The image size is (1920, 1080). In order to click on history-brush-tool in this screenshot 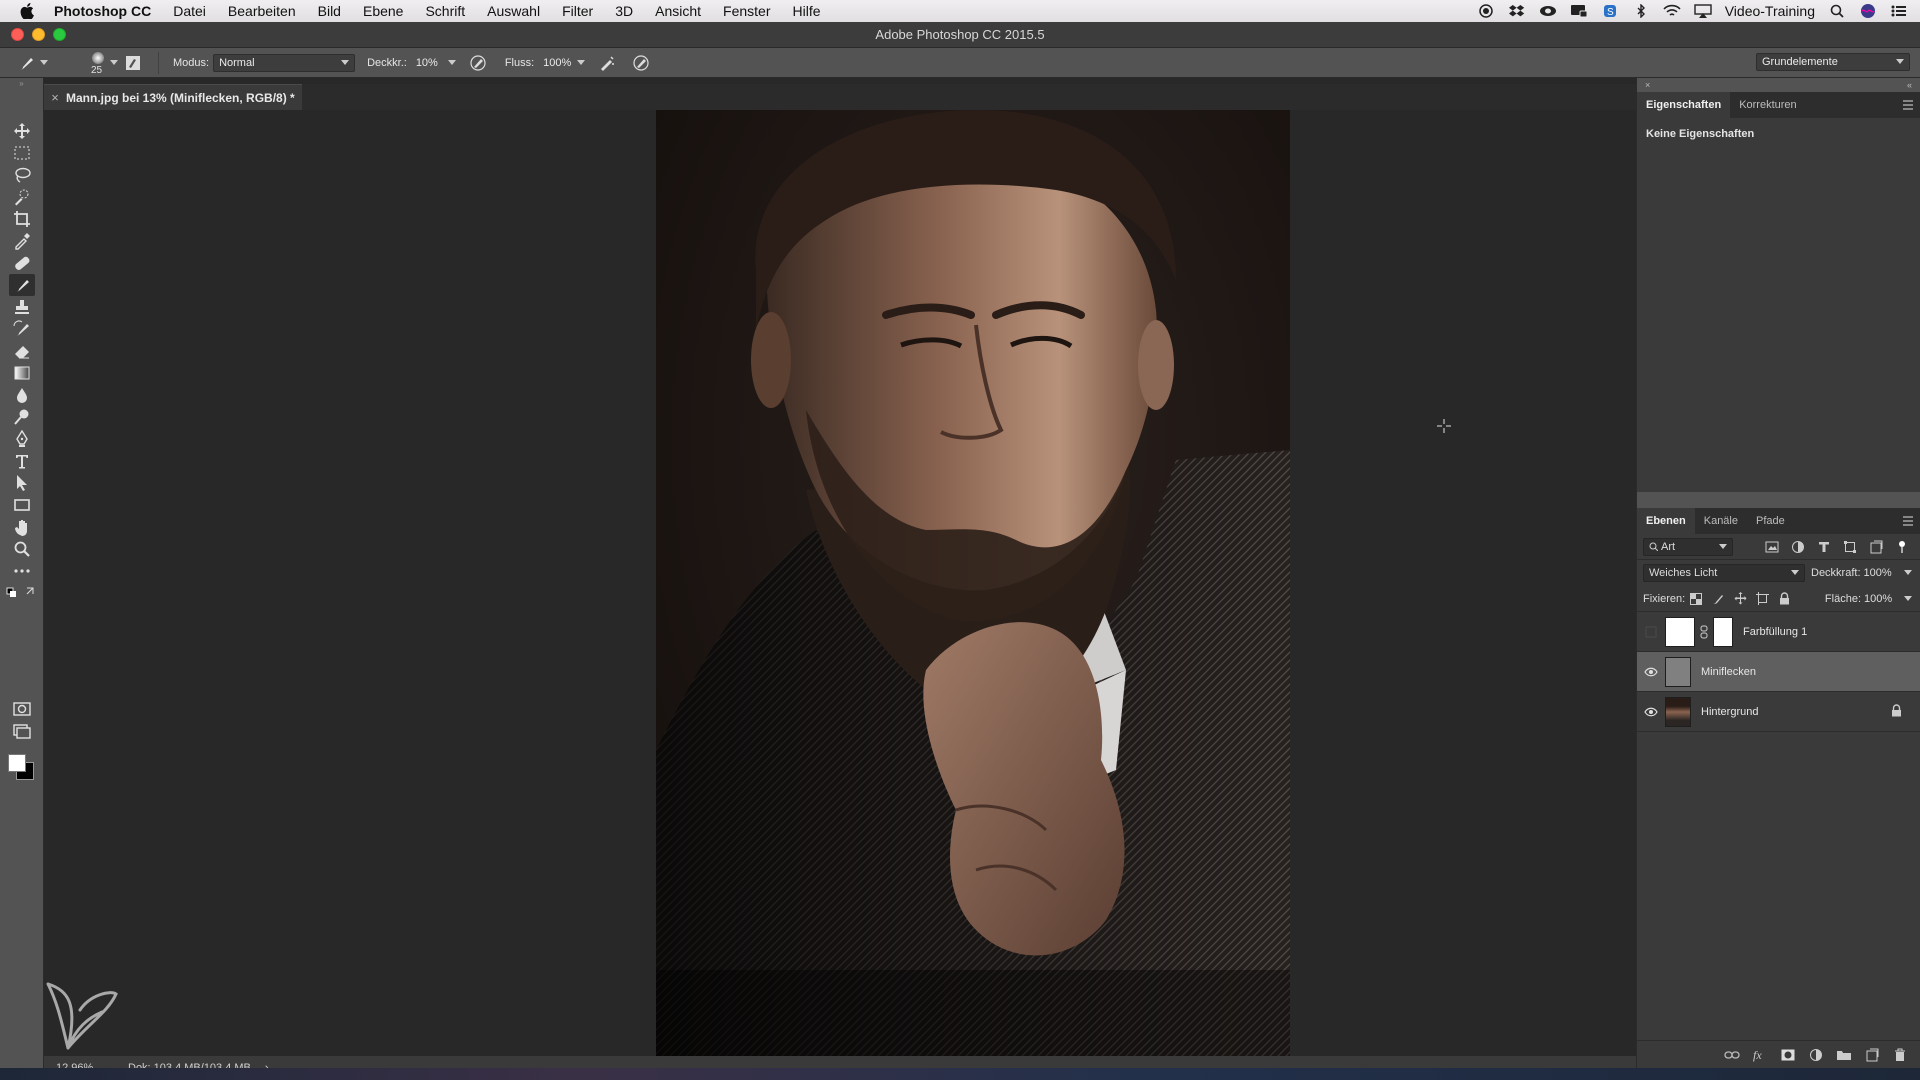, I will do `click(22, 329)`.